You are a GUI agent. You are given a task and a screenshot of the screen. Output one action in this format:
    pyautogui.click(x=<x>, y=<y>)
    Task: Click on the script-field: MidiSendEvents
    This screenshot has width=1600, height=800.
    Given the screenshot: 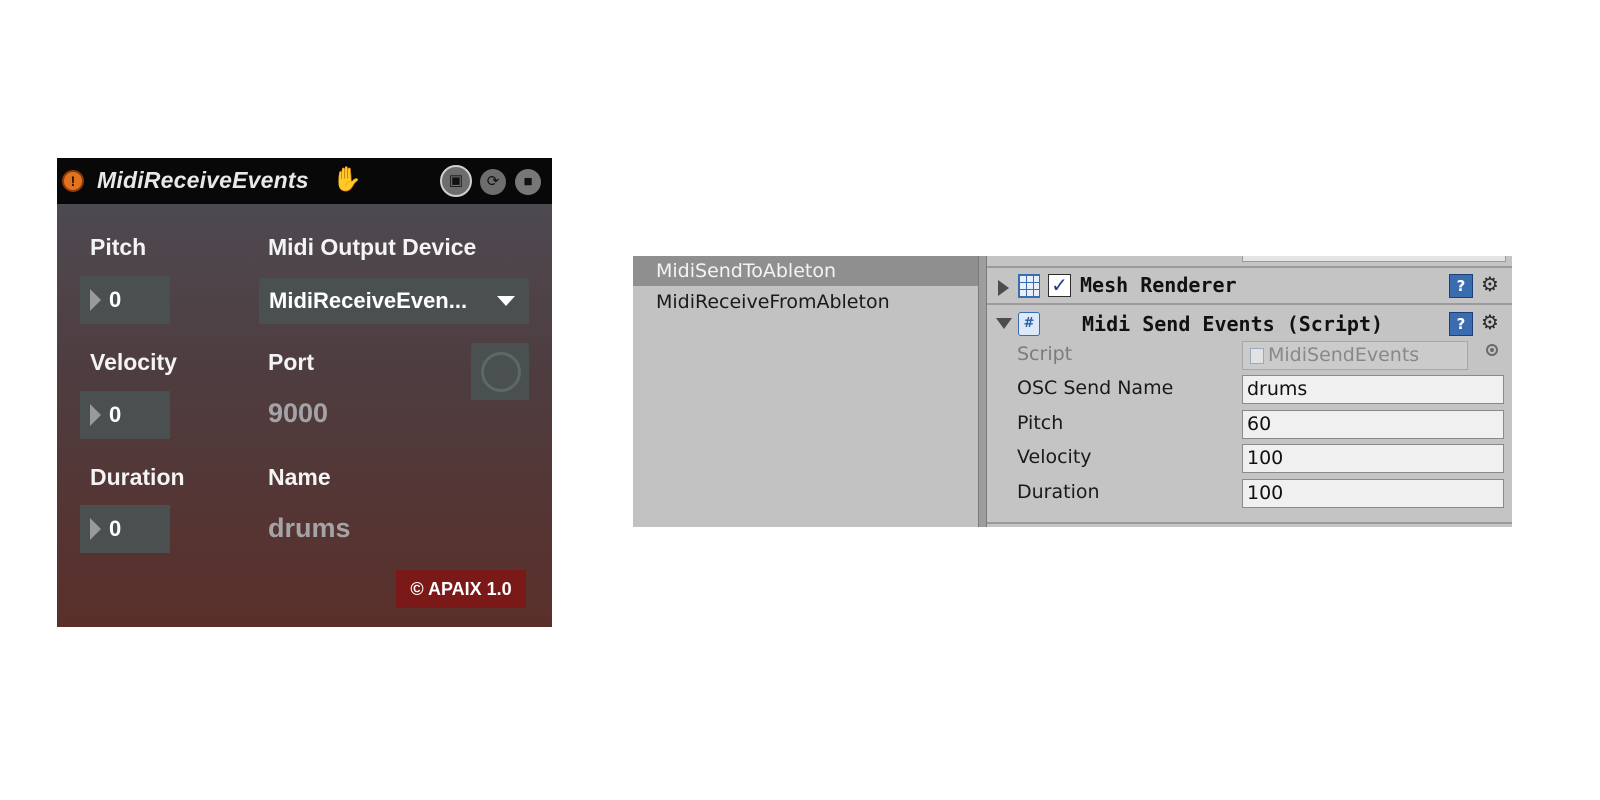 What is the action you would take?
    pyautogui.click(x=1355, y=355)
    